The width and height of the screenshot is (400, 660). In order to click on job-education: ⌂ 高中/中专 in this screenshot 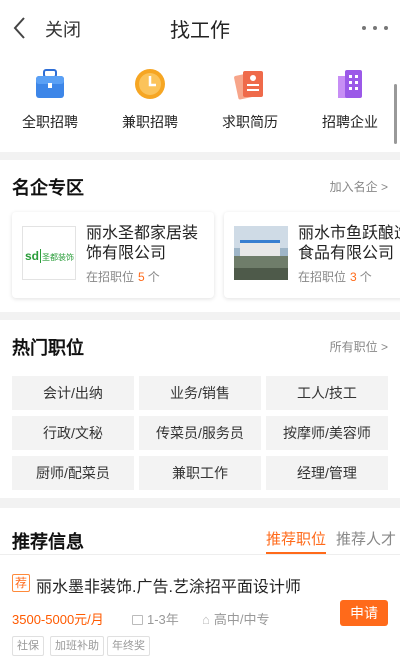, I will do `click(236, 619)`.